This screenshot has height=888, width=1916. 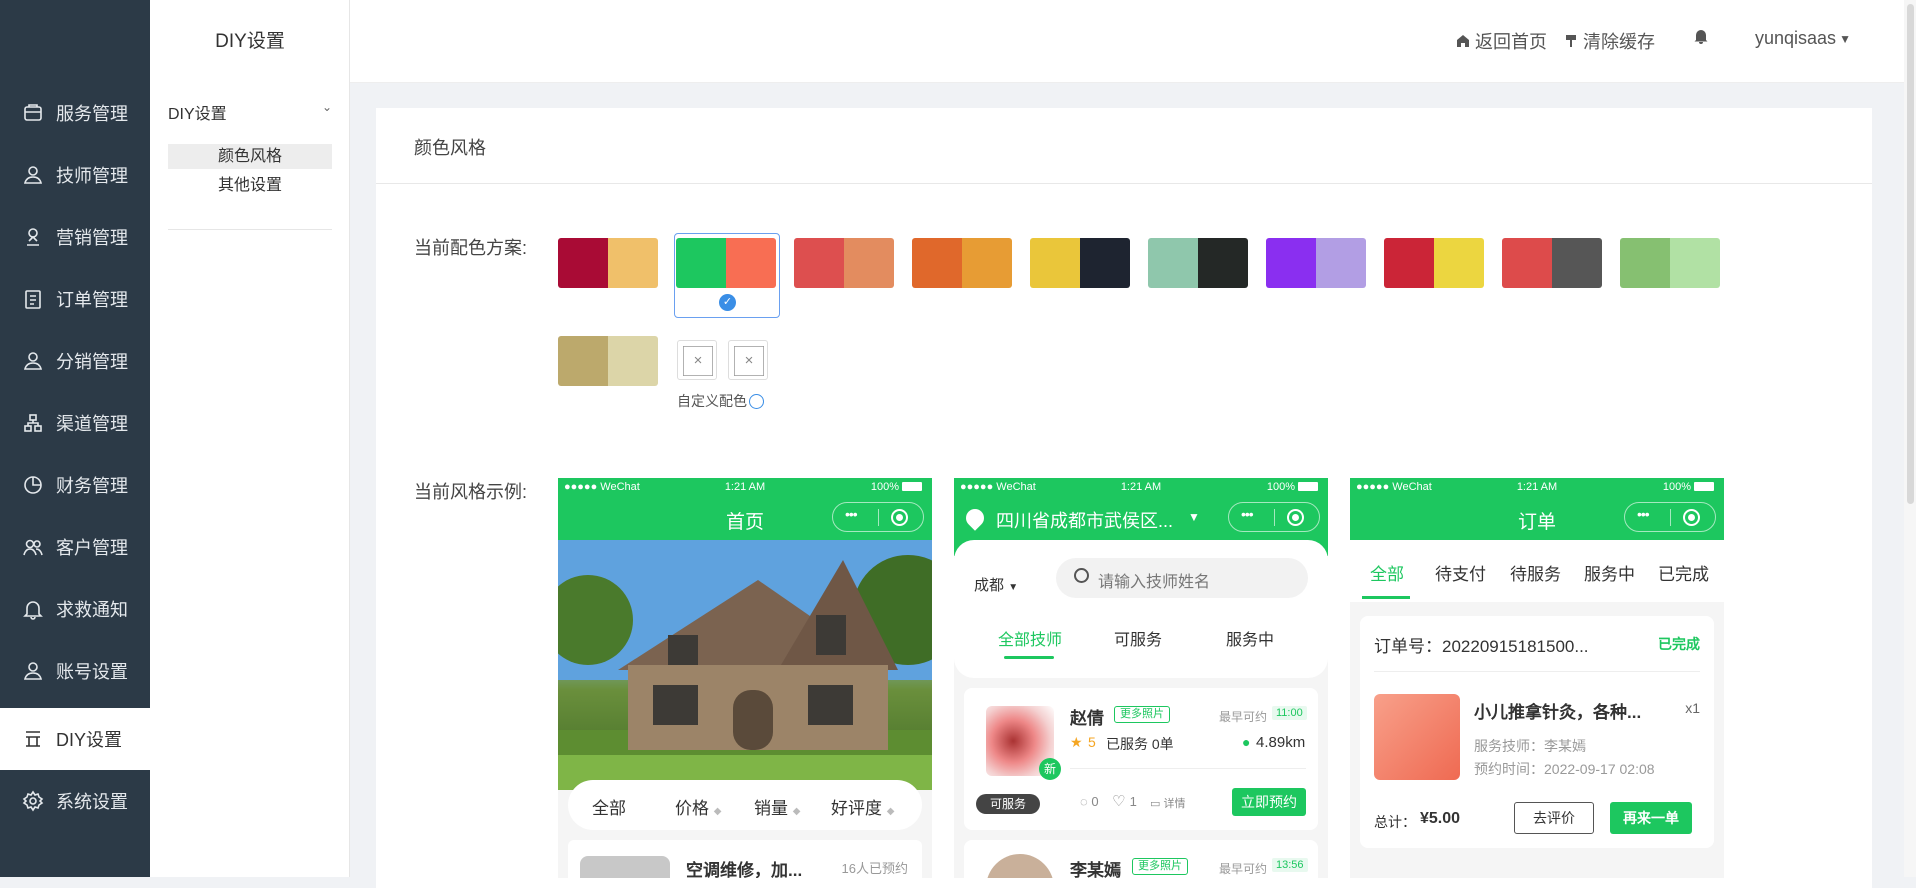 I want to click on sidebar-item-customer: 客户管理, so click(x=75, y=547).